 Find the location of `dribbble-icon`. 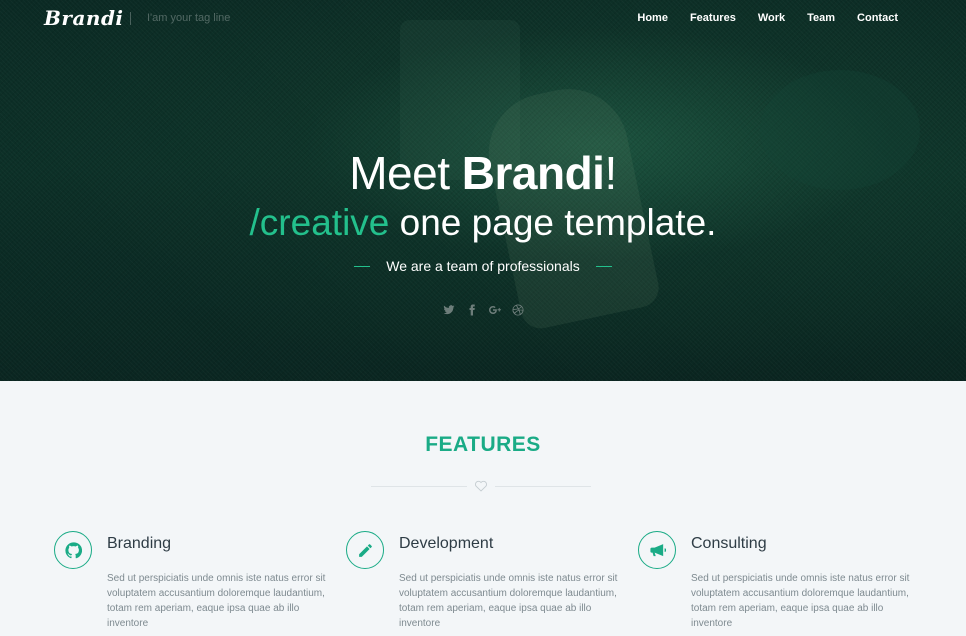

dribbble-icon is located at coordinates (518, 310).